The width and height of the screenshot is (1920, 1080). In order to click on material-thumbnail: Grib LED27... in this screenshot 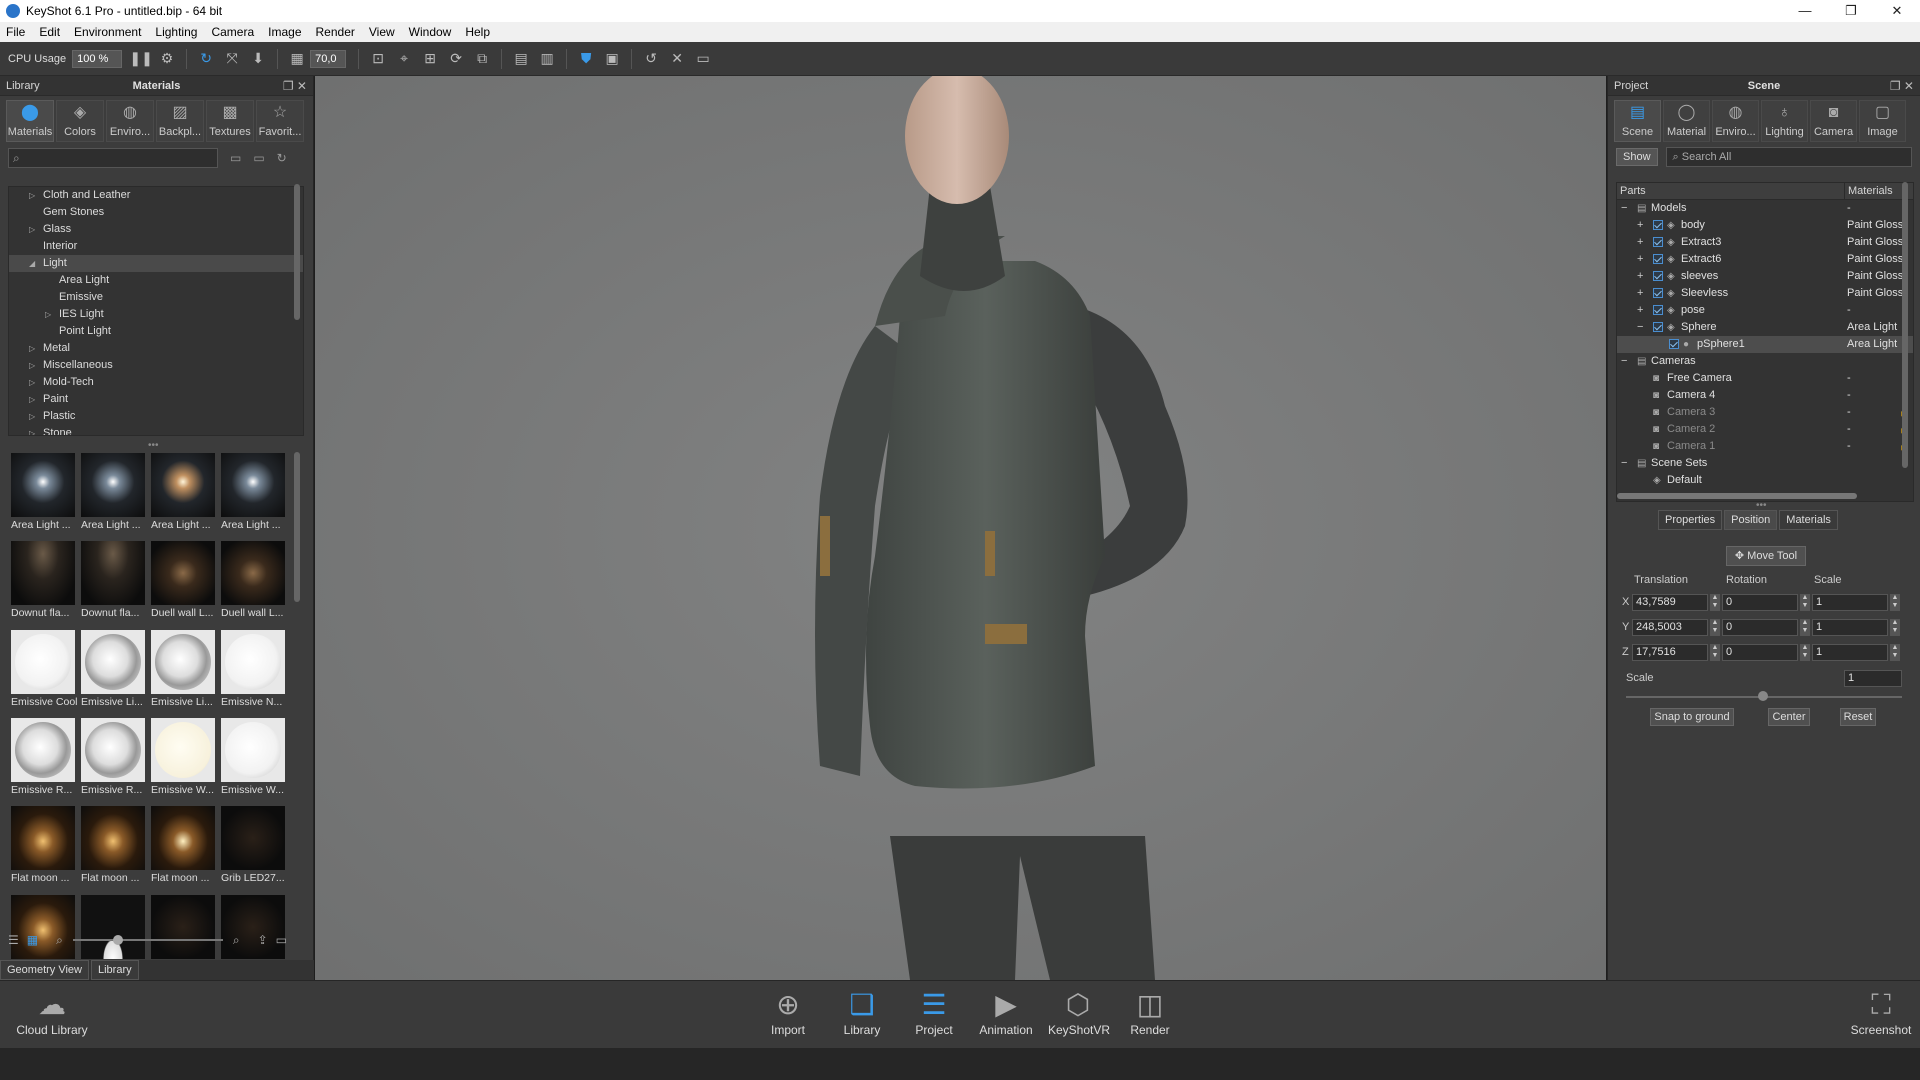, I will do `click(253, 845)`.